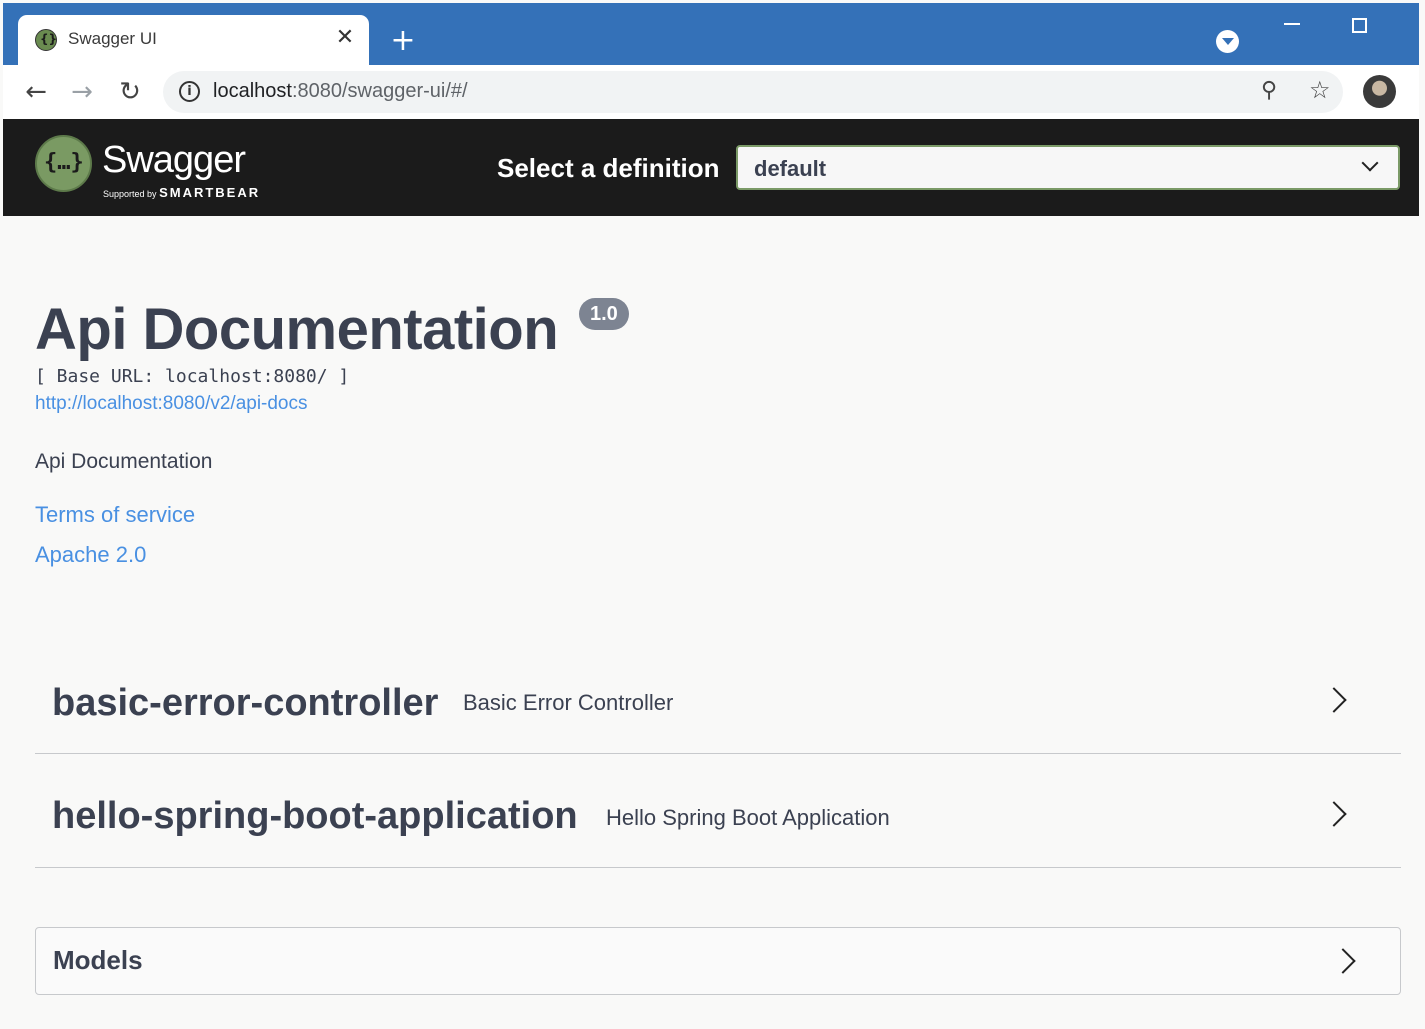 This screenshot has width=1425, height=1029. What do you see at coordinates (753, 92) in the screenshot?
I see `address-bar: i localhost:8080/swagger-ui/#/ ⚲ ☆` at bounding box center [753, 92].